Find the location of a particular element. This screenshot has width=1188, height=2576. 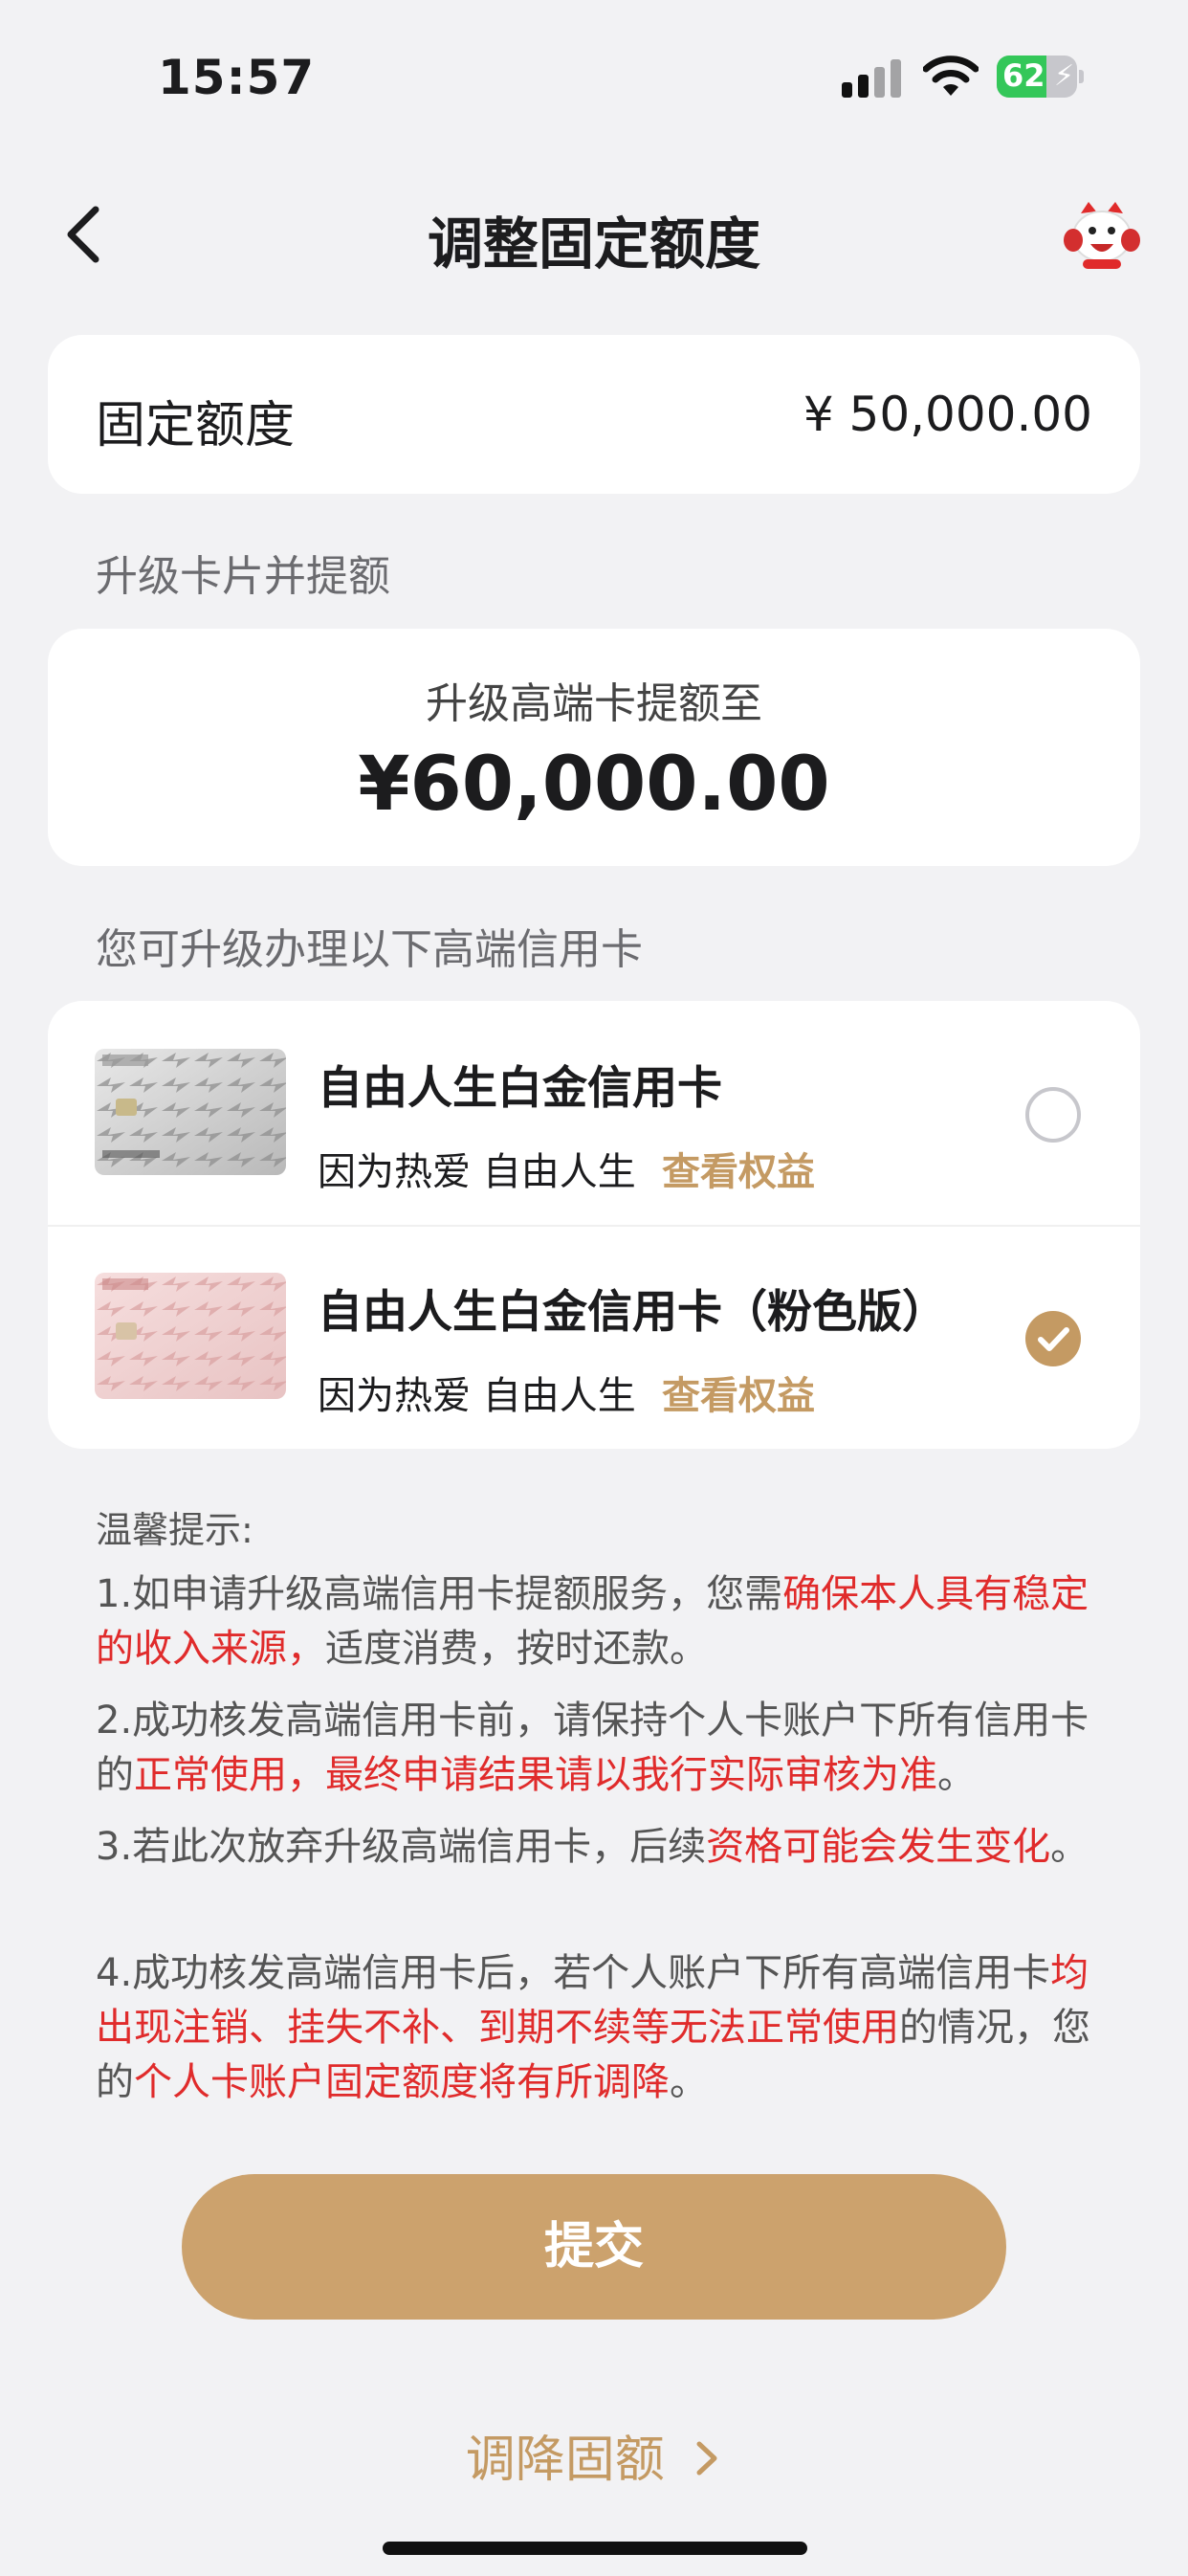

tip-3: 3.若此次放弃升级高端信用卡，后续资格可能会发生变化。 is located at coordinates (603, 1847).